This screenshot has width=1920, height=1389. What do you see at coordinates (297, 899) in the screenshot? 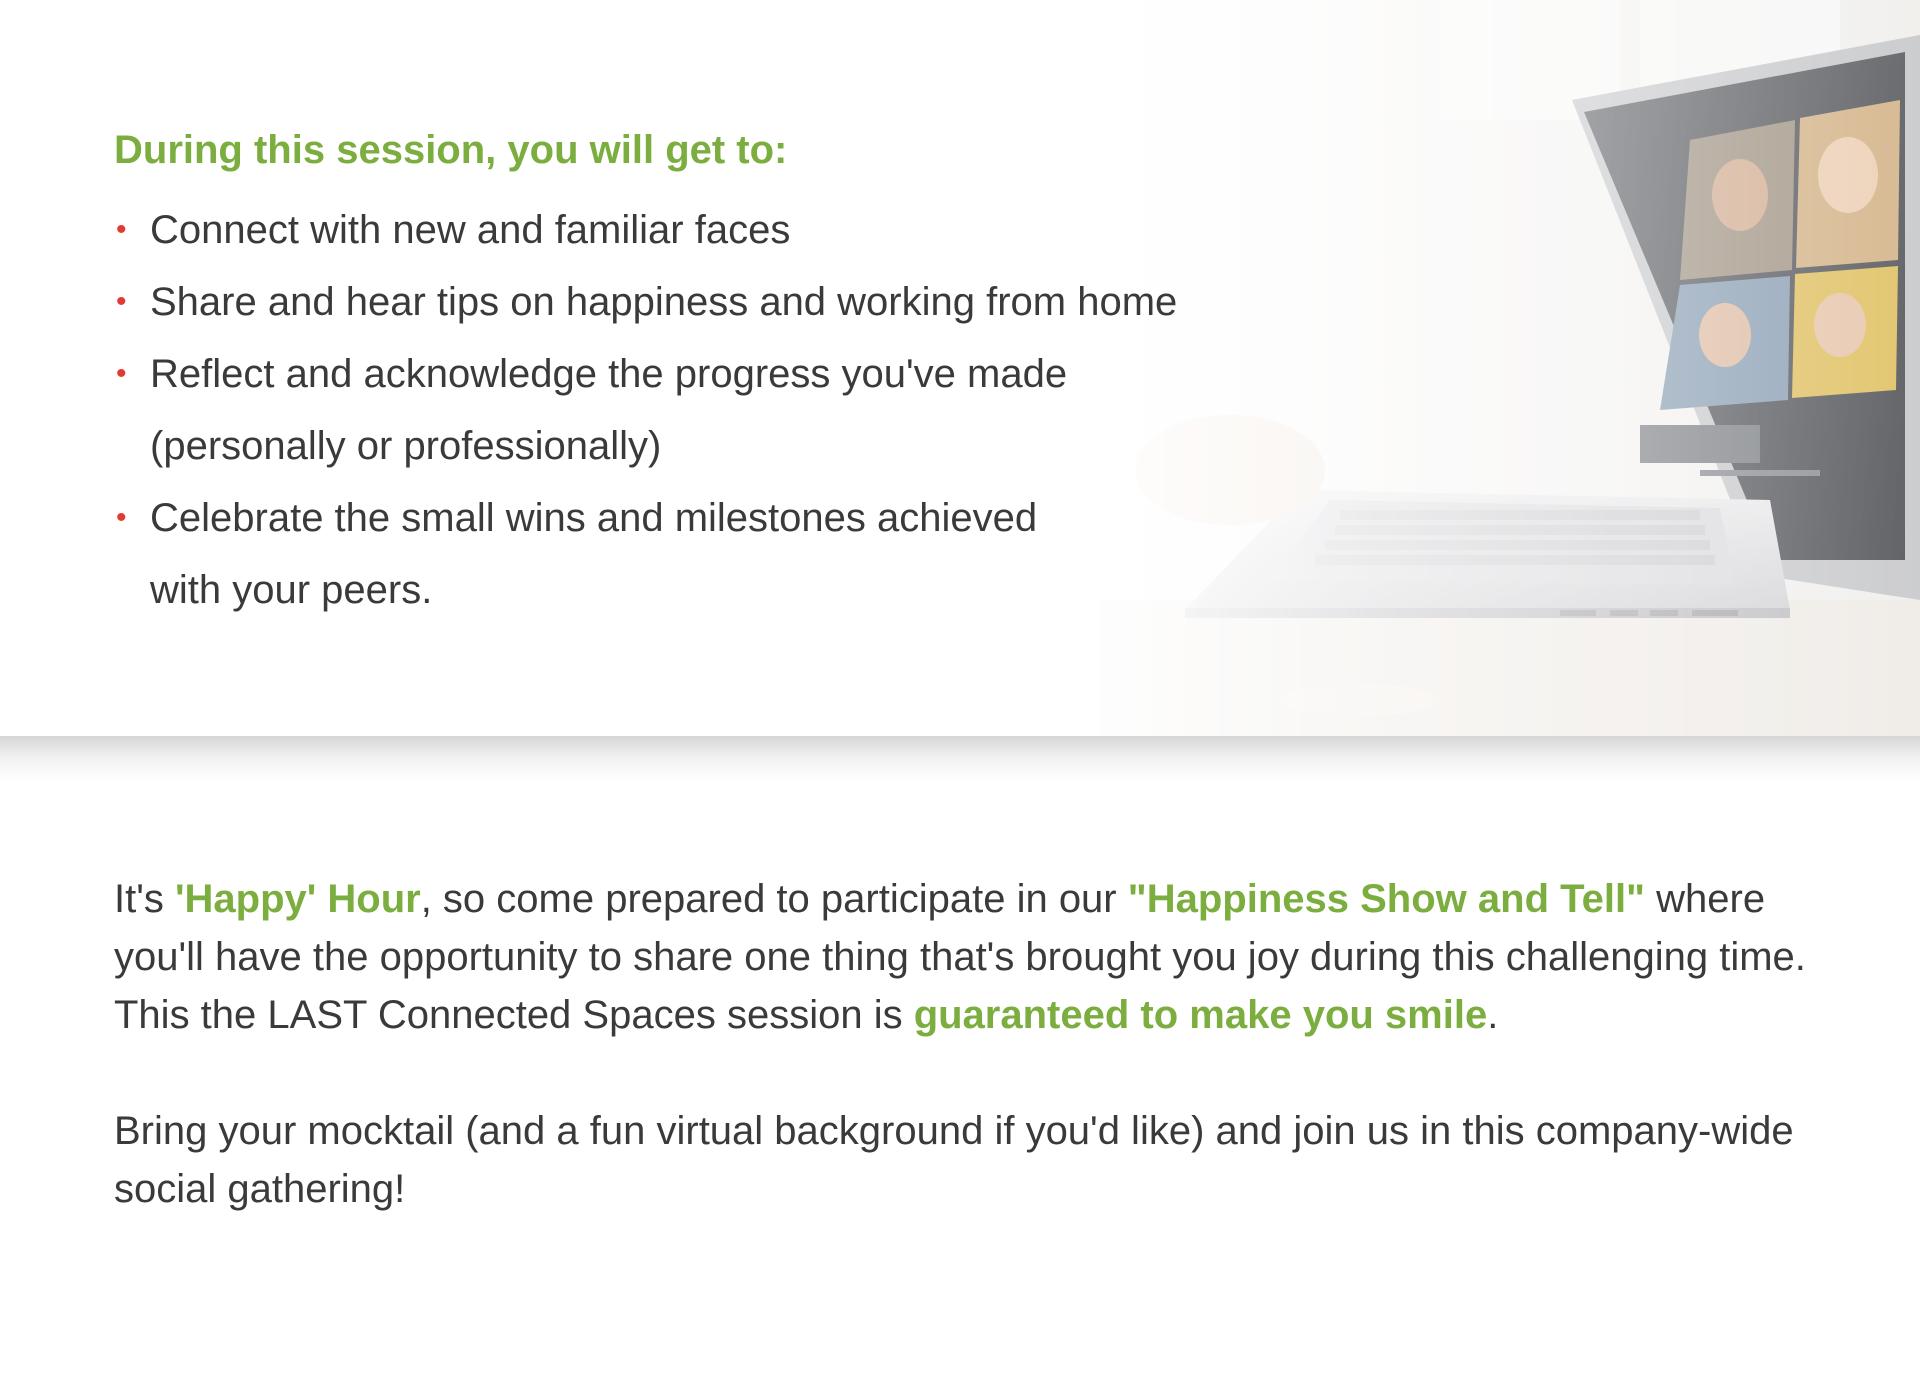
I see `happy-hour-highlight: 'Happy' Hour` at bounding box center [297, 899].